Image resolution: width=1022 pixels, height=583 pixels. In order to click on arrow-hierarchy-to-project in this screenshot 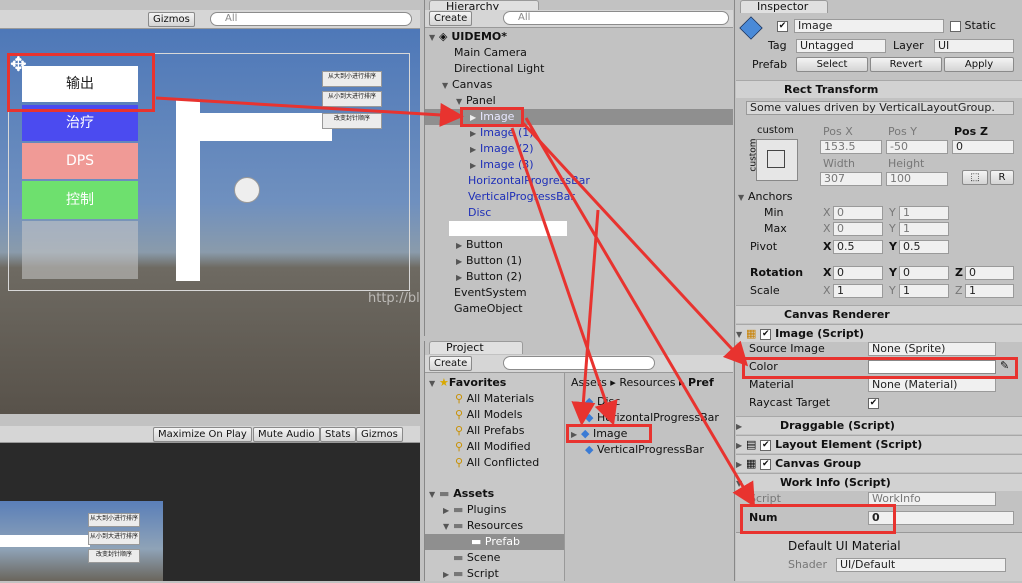, I will do `click(564, 276)`.